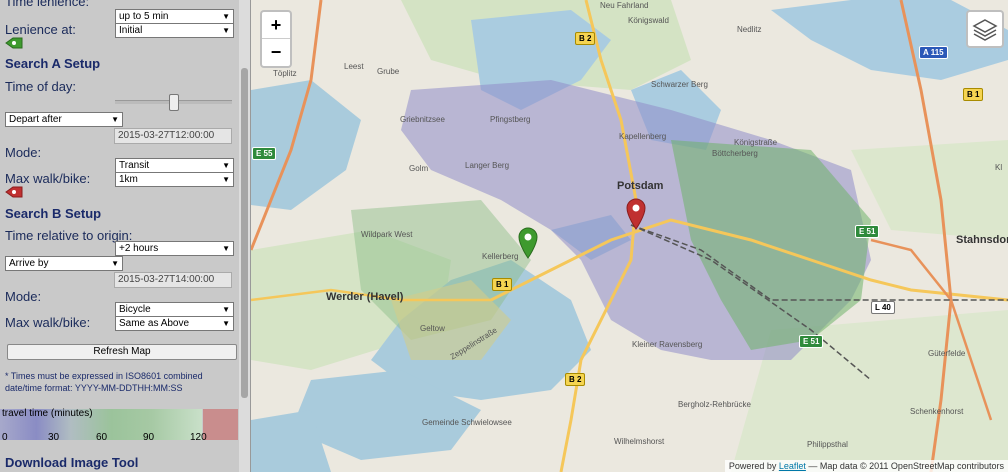  Describe the element at coordinates (528, 243) in the screenshot. I see `origin-a-marker-icon` at that location.